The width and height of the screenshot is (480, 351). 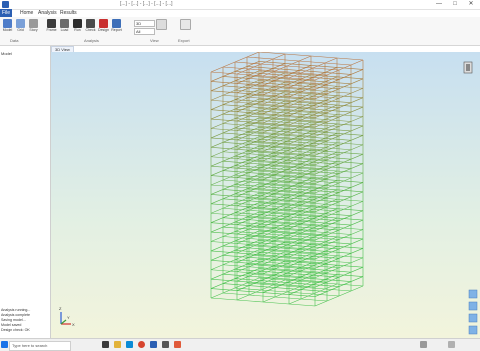 I want to click on grid-button: Grid, so click(x=20, y=28).